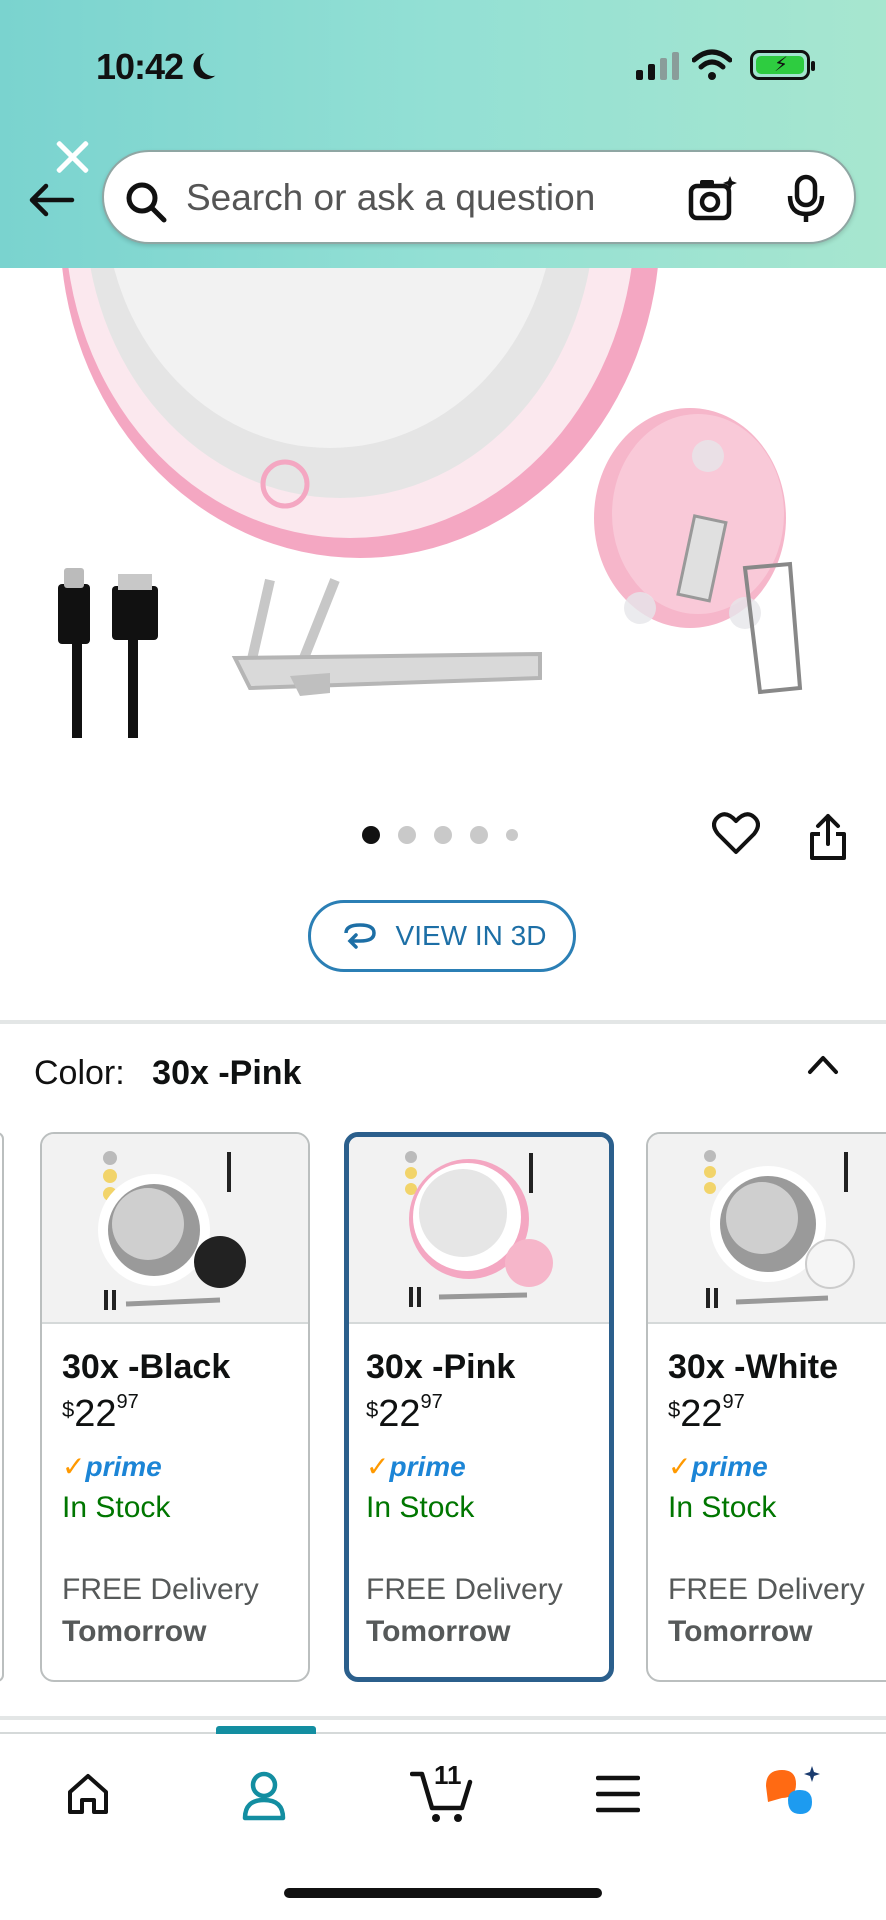 The width and height of the screenshot is (886, 1920). What do you see at coordinates (736, 833) in the screenshot?
I see `heart-icon` at bounding box center [736, 833].